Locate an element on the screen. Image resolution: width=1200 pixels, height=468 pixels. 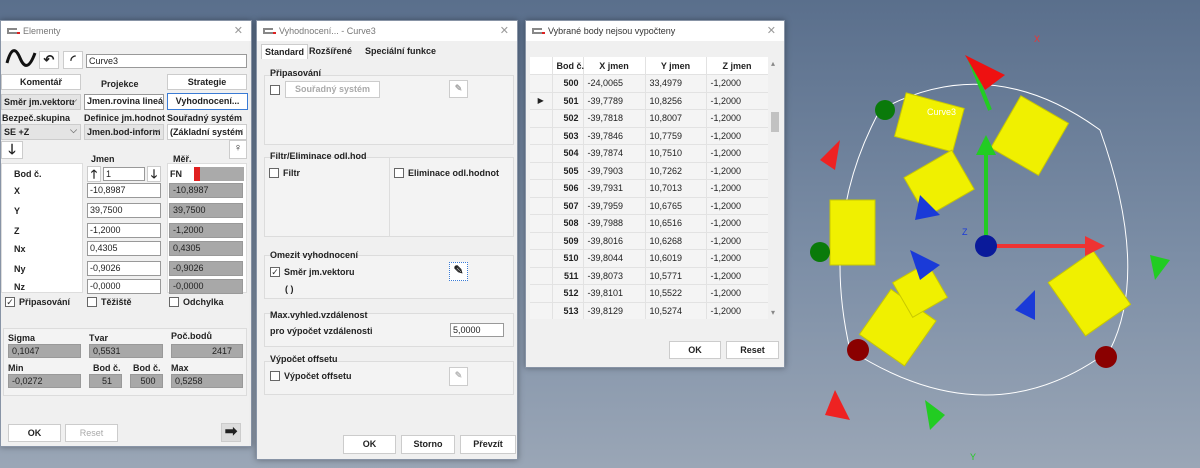
element-name-input: Curve3 is located at coordinates (166, 61).